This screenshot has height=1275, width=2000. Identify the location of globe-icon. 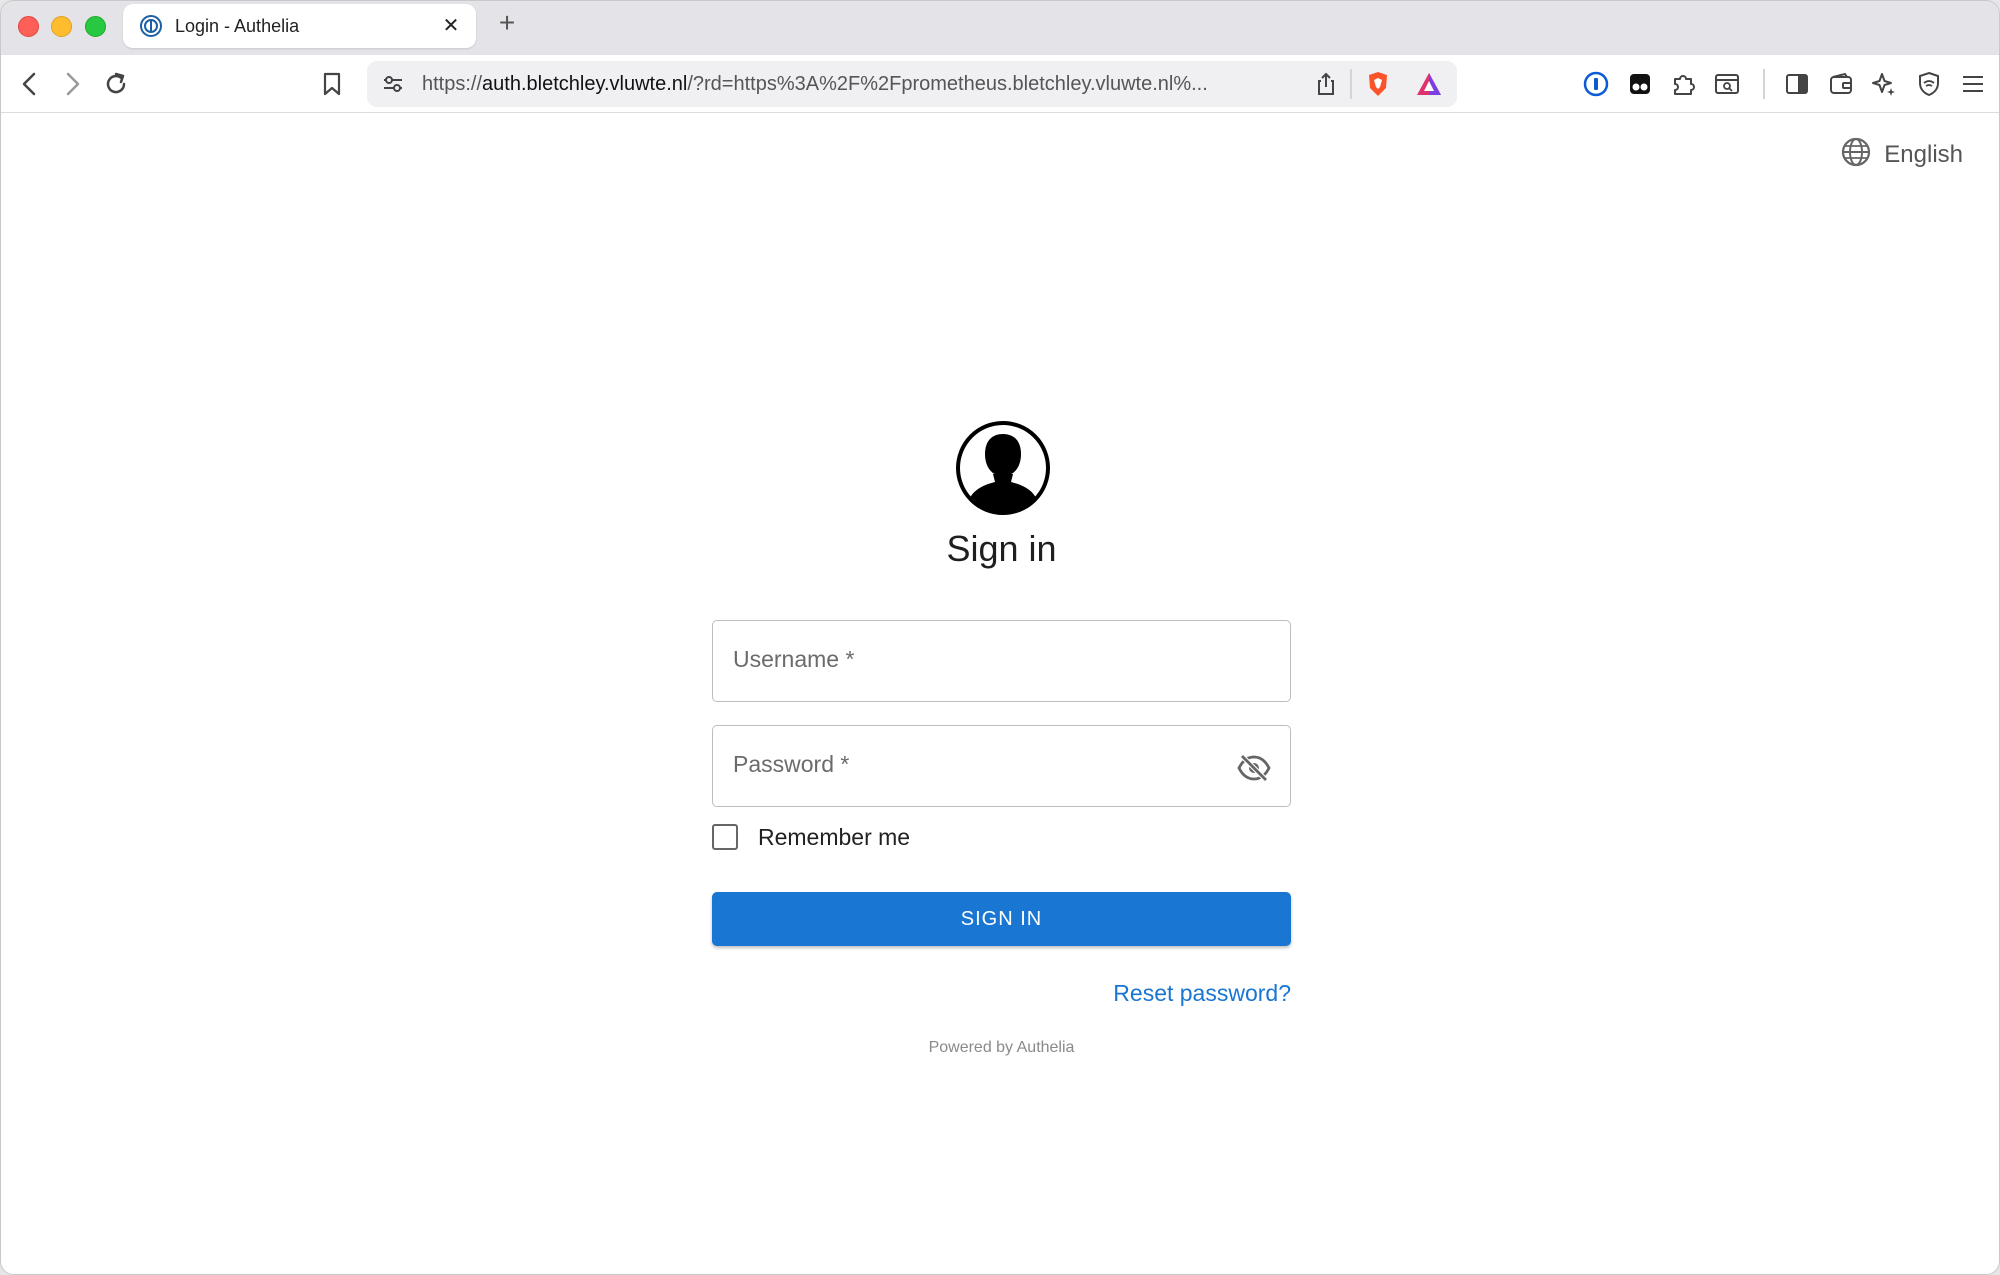
(1856, 155).